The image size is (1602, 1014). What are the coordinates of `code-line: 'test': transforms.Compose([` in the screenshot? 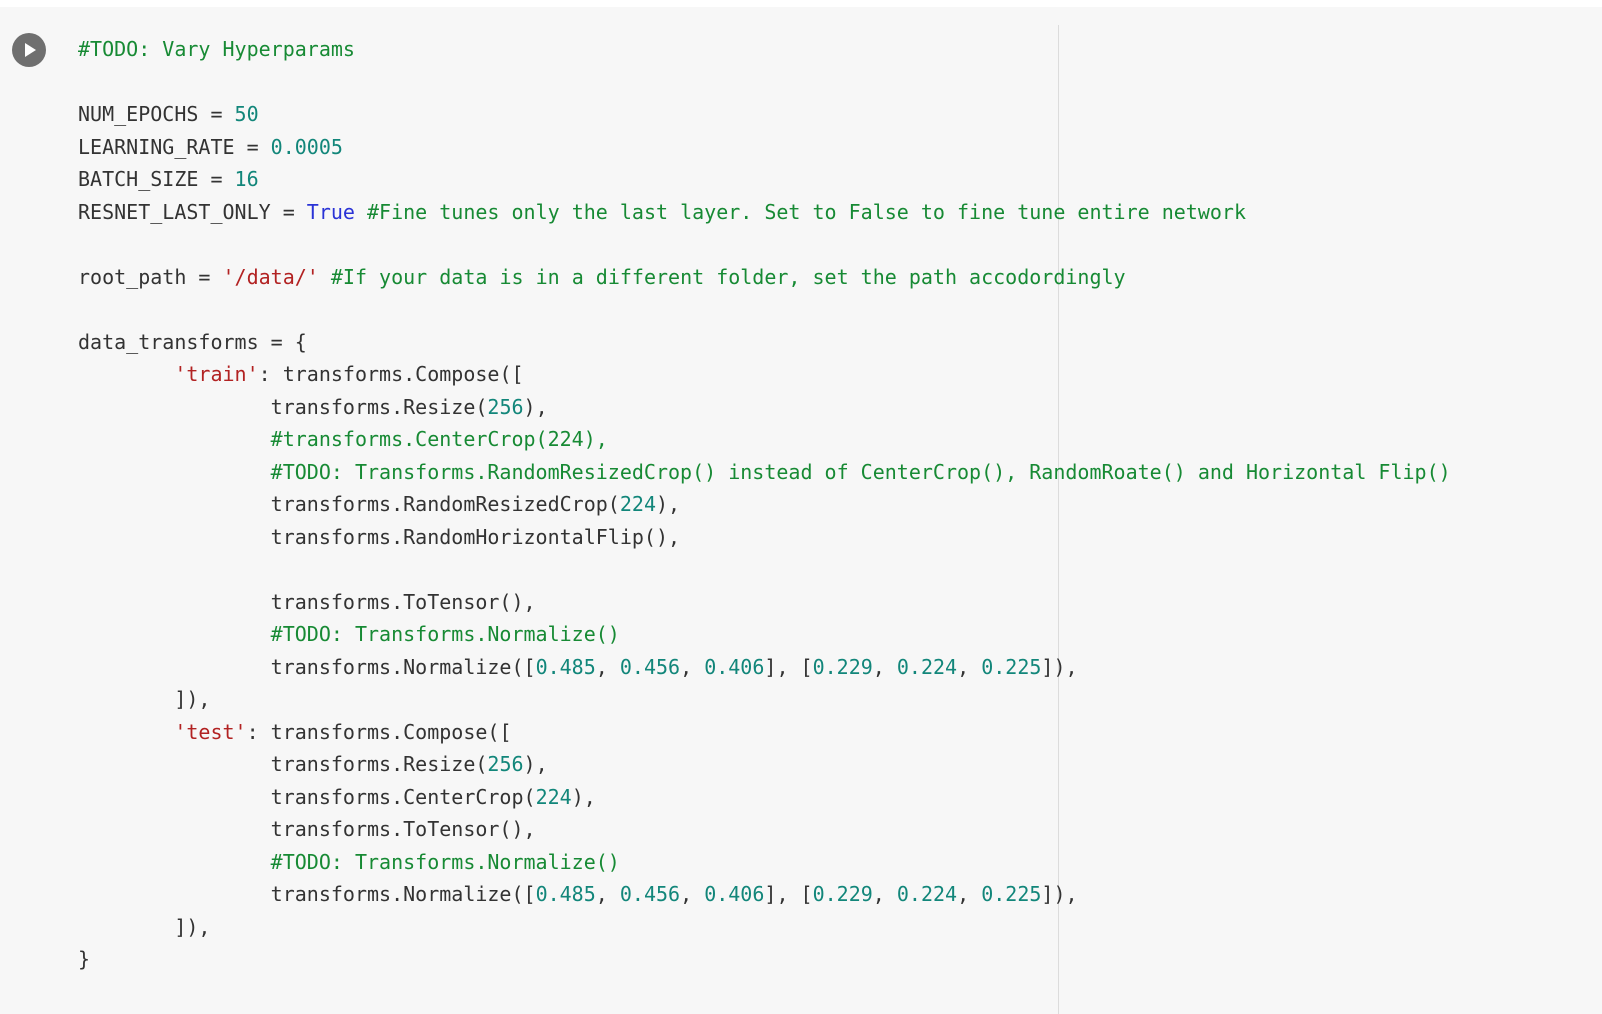 It's located at (294, 732).